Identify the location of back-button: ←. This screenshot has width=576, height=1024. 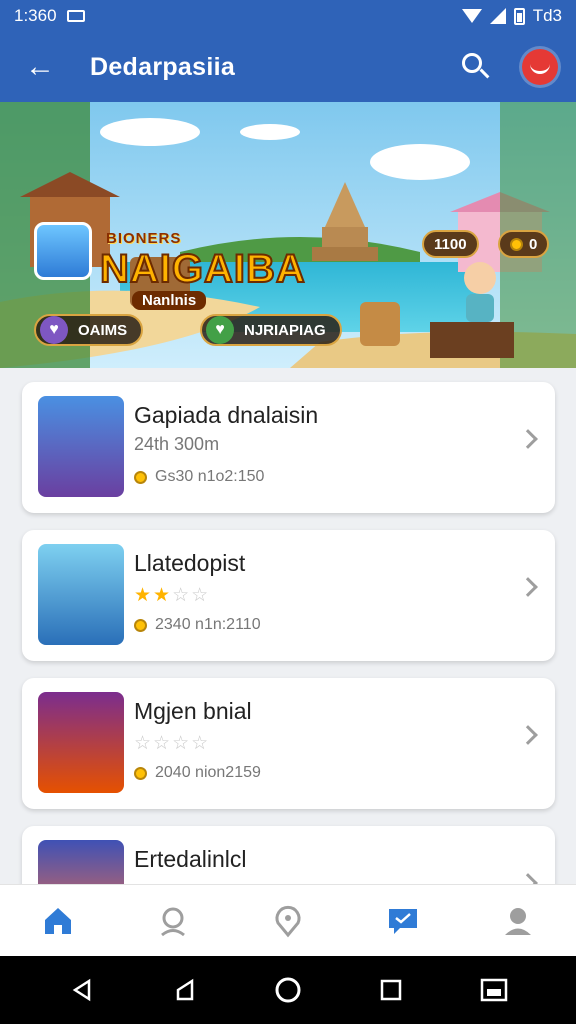
(40, 67).